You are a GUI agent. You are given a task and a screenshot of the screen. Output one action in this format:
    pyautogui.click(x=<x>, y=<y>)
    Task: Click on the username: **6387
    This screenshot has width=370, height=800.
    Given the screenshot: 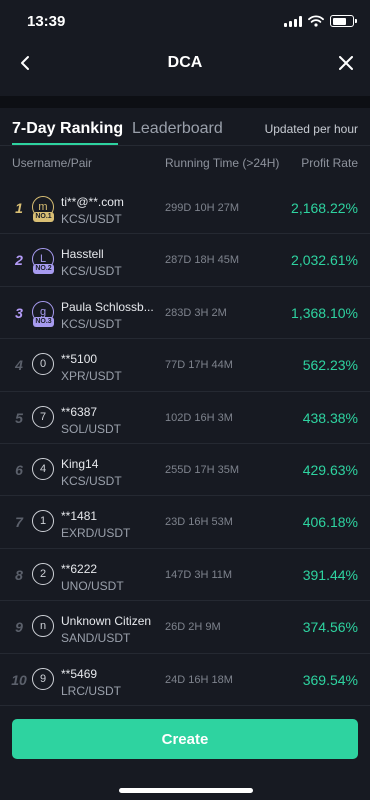 What is the action you would take?
    pyautogui.click(x=79, y=411)
    